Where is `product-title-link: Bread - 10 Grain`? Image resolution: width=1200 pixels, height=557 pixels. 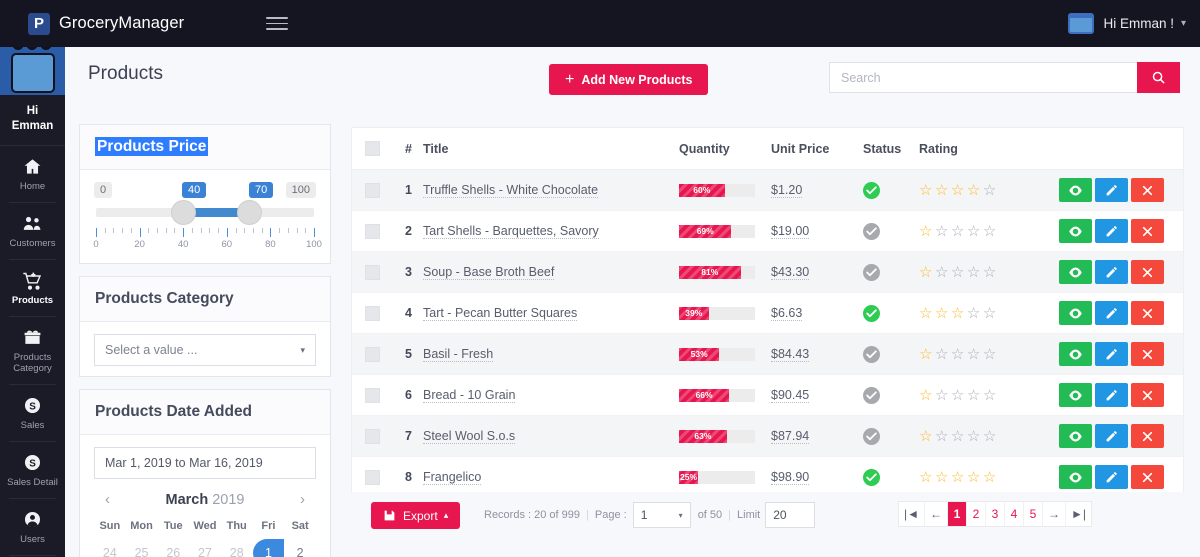
product-title-link: Bread - 10 Grain is located at coordinates (469, 395).